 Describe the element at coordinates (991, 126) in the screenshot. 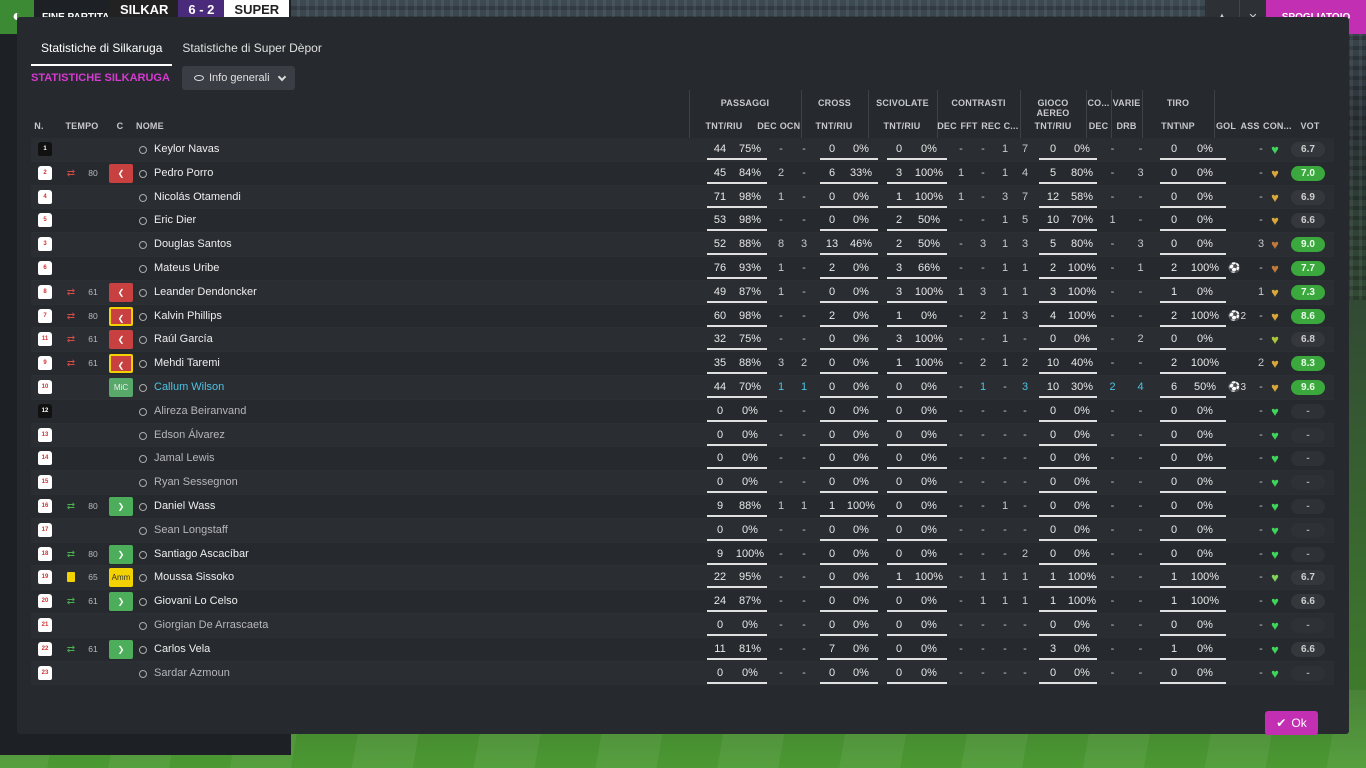

I see `col-header-rec: REC` at that location.